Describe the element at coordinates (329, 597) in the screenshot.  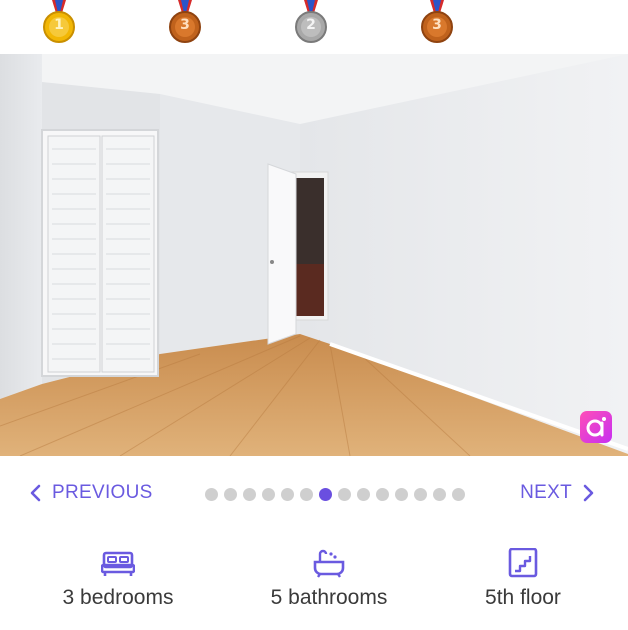
I see `bathrooms-label: 5 bathrooms` at that location.